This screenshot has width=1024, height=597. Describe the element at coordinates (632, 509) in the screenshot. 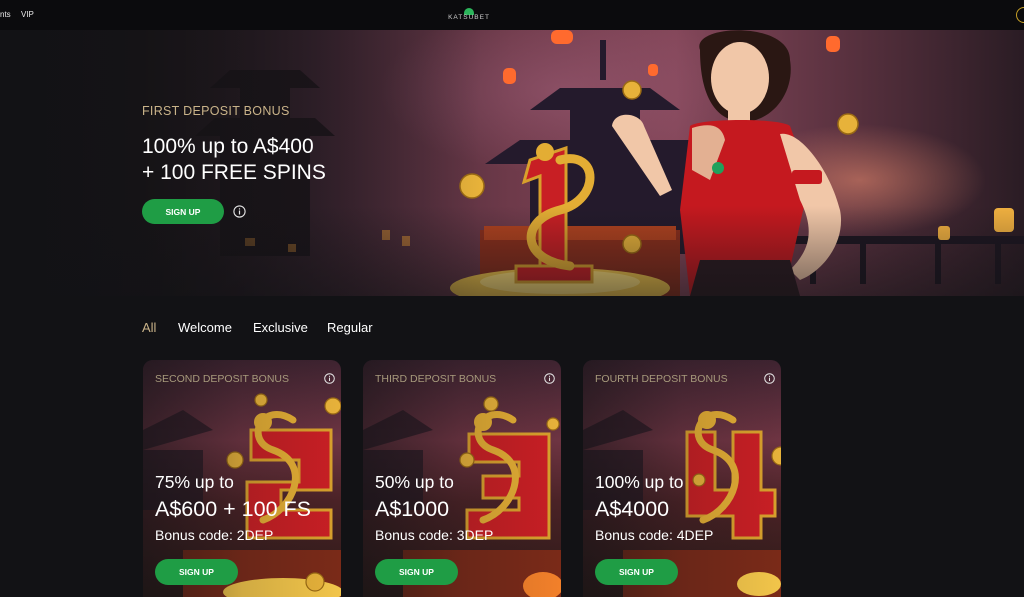

I see `bonus-card-amount: A$4000` at that location.